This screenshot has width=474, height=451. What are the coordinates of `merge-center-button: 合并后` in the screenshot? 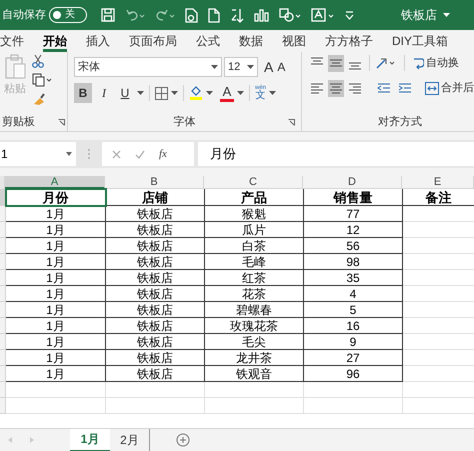 It's located at (449, 88).